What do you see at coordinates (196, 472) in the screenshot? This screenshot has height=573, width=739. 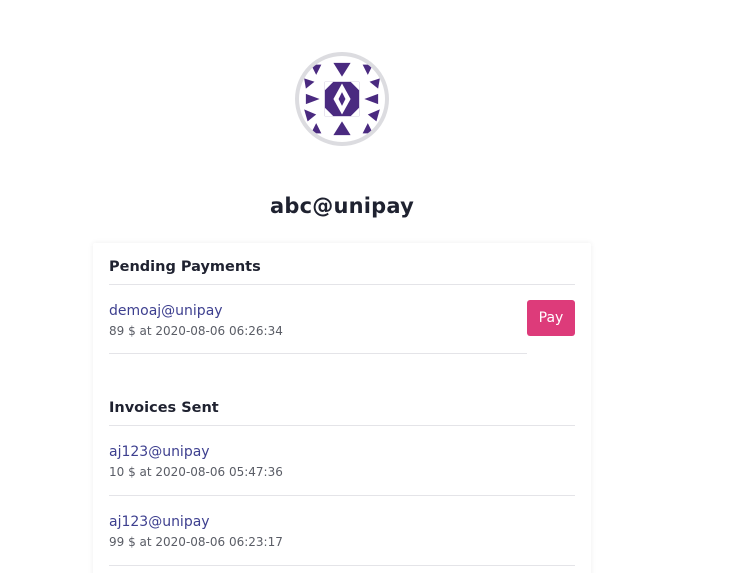 I see `invoice-item-meta: 10 $ at 2020-08-06 05:47:36` at bounding box center [196, 472].